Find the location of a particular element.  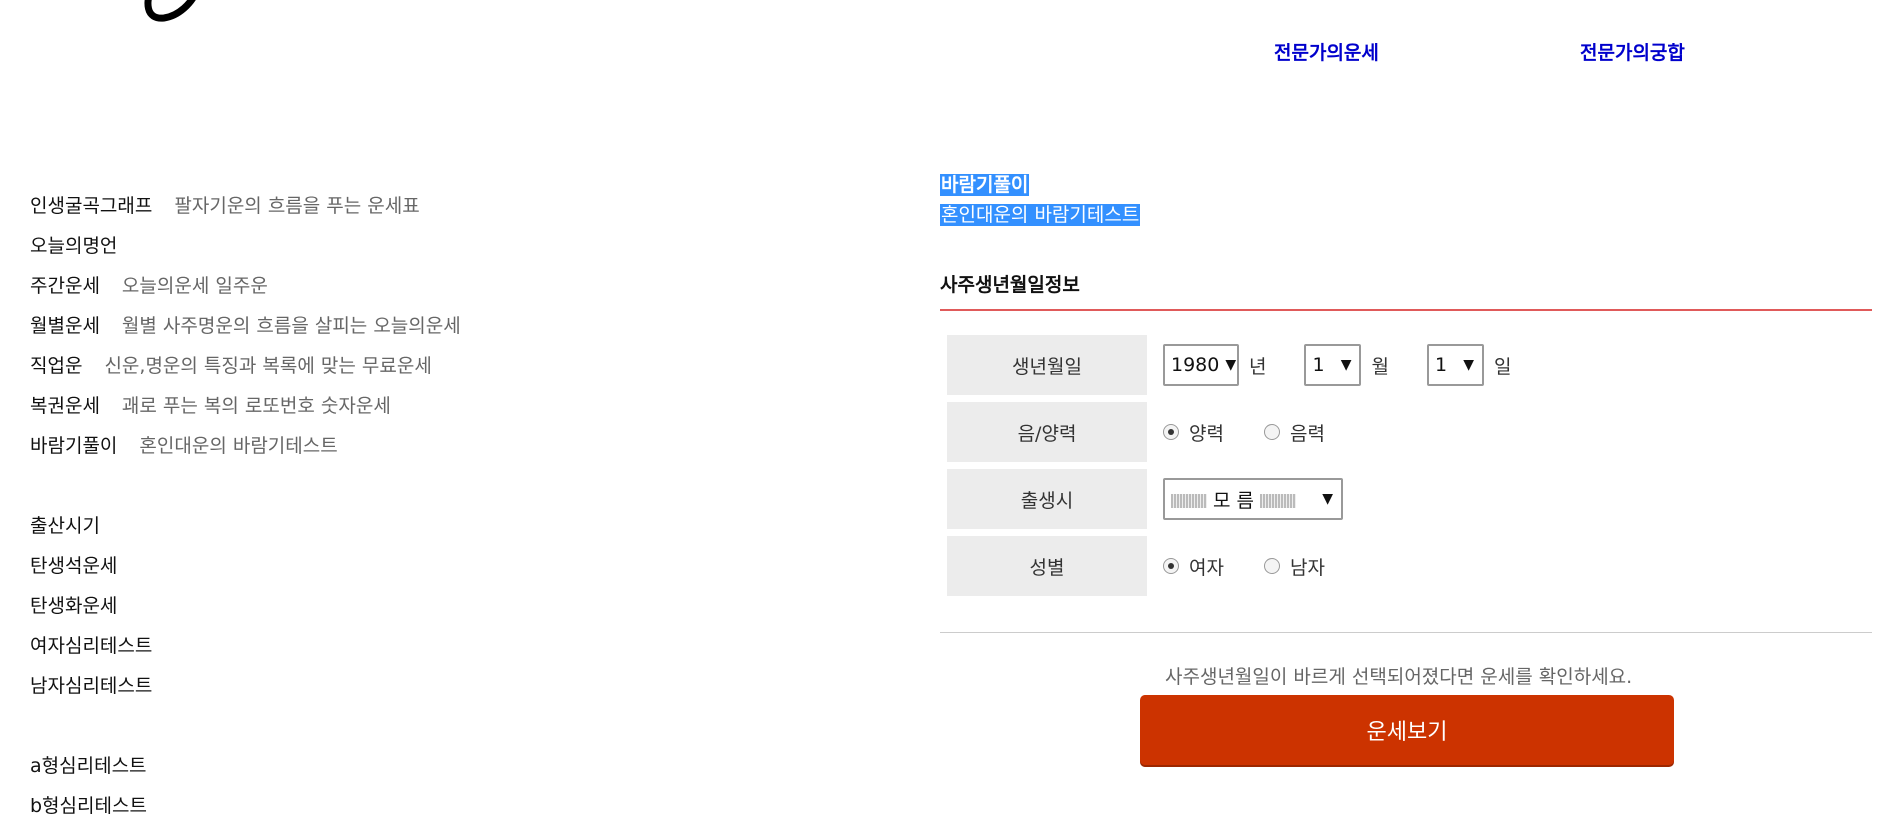

cell-birth-time: 모 름 ▼ is located at coordinates (1507, 499).